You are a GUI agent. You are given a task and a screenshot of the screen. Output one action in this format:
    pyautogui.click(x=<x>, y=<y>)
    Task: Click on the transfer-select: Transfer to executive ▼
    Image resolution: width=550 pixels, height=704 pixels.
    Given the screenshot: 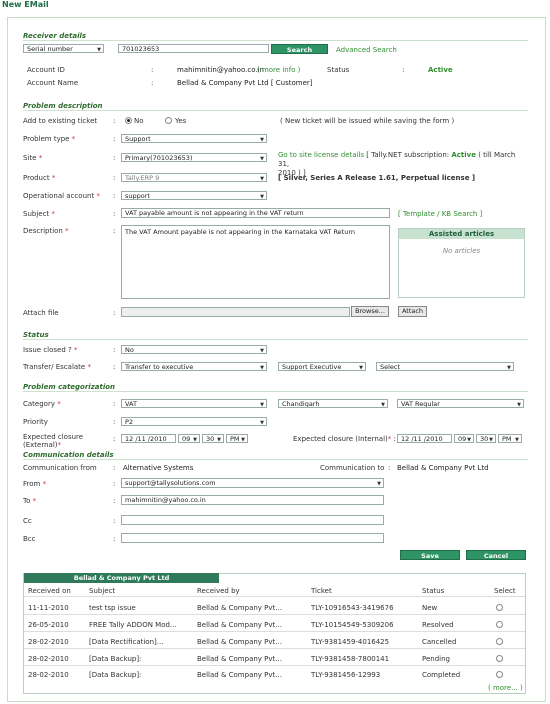 What is the action you would take?
    pyautogui.click(x=194, y=366)
    